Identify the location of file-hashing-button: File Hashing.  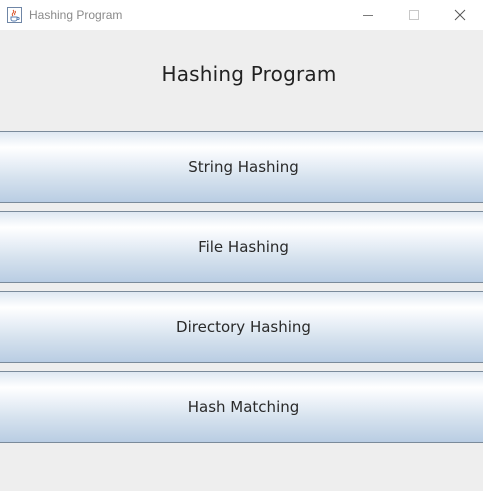
(241, 247).